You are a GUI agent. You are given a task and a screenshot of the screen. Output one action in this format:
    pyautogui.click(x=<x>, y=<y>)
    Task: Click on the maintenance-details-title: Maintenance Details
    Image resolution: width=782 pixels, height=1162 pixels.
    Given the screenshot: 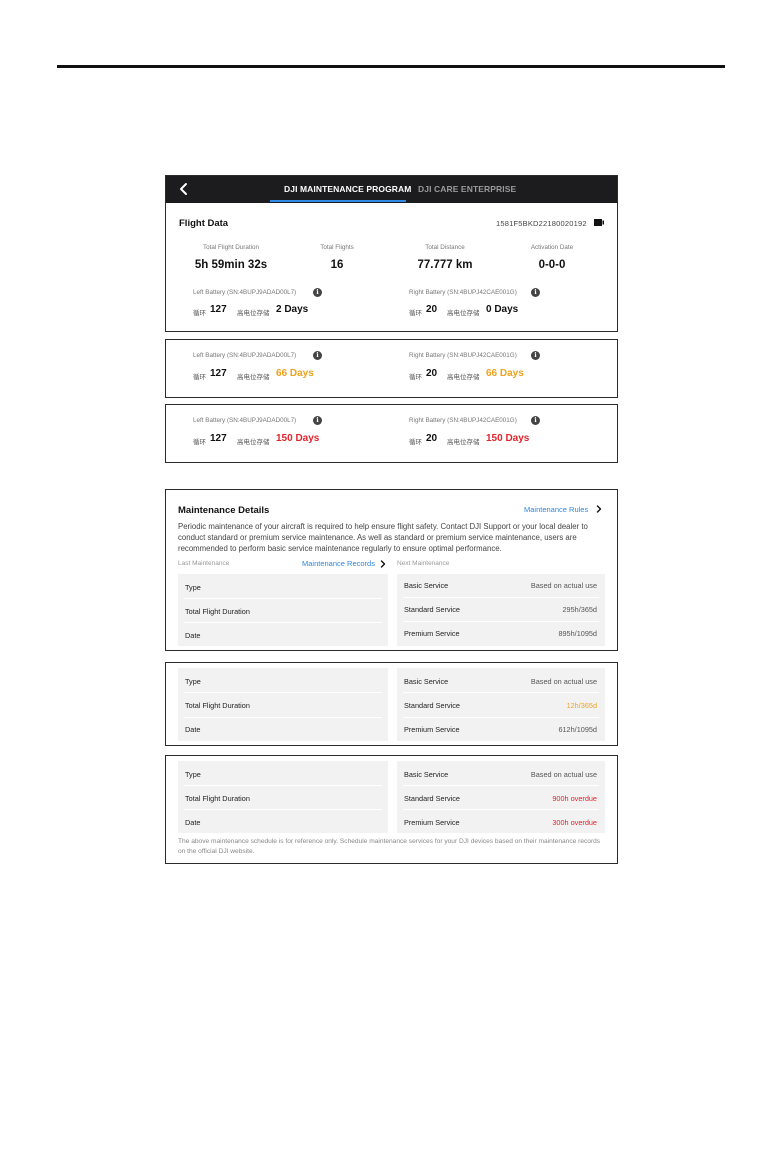 What is the action you would take?
    pyautogui.click(x=224, y=510)
    